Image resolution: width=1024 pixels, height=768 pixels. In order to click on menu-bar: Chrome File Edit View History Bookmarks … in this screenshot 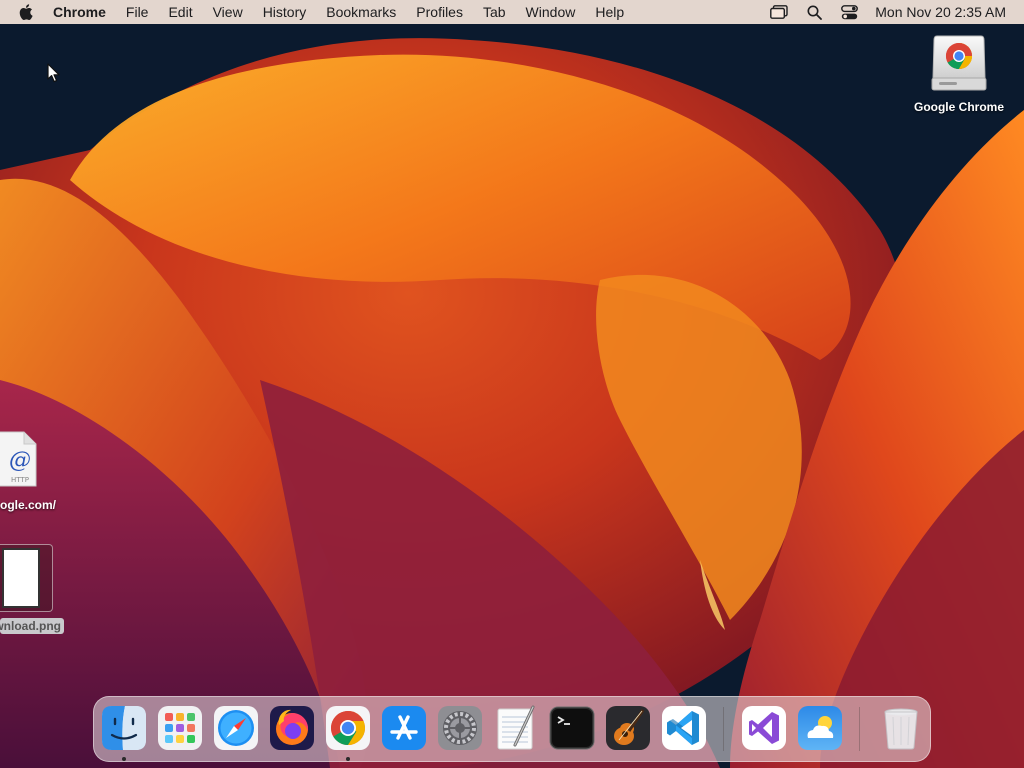, I will do `click(512, 12)`.